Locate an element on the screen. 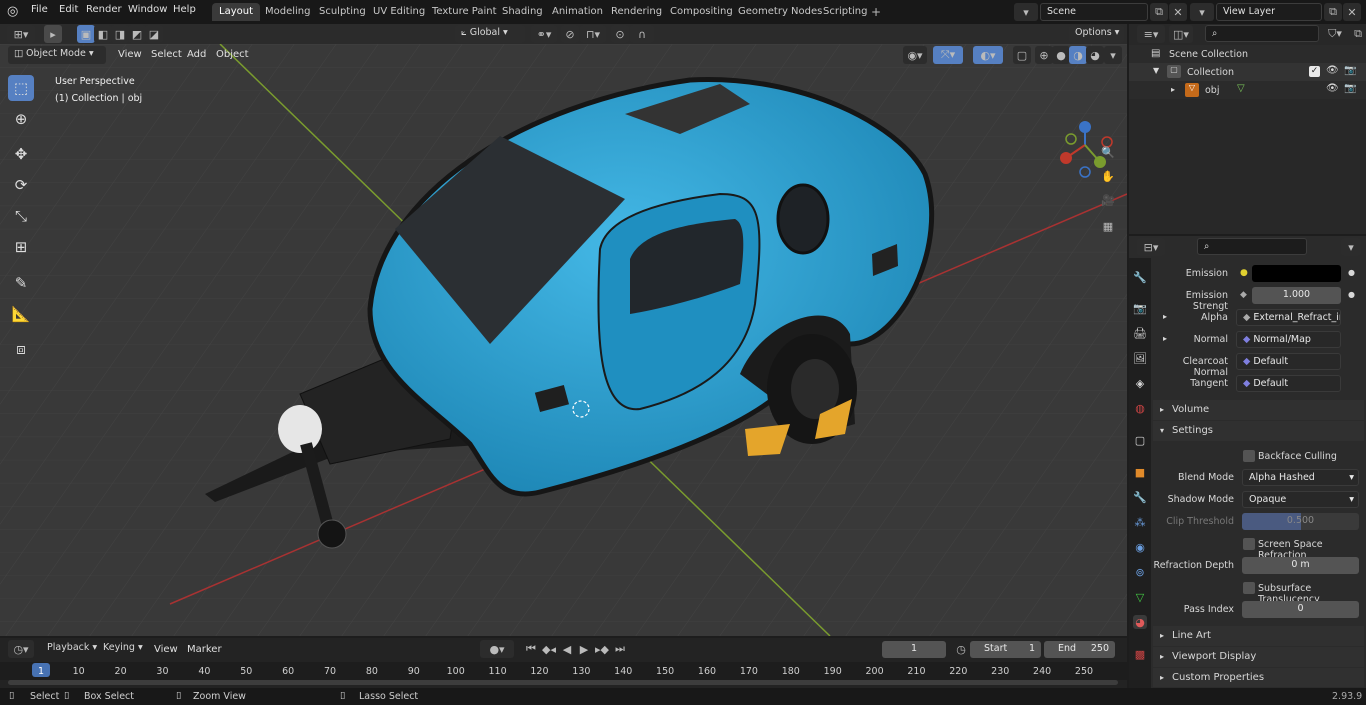  material-shading-icon: ◑ is located at coordinates (1078, 55).